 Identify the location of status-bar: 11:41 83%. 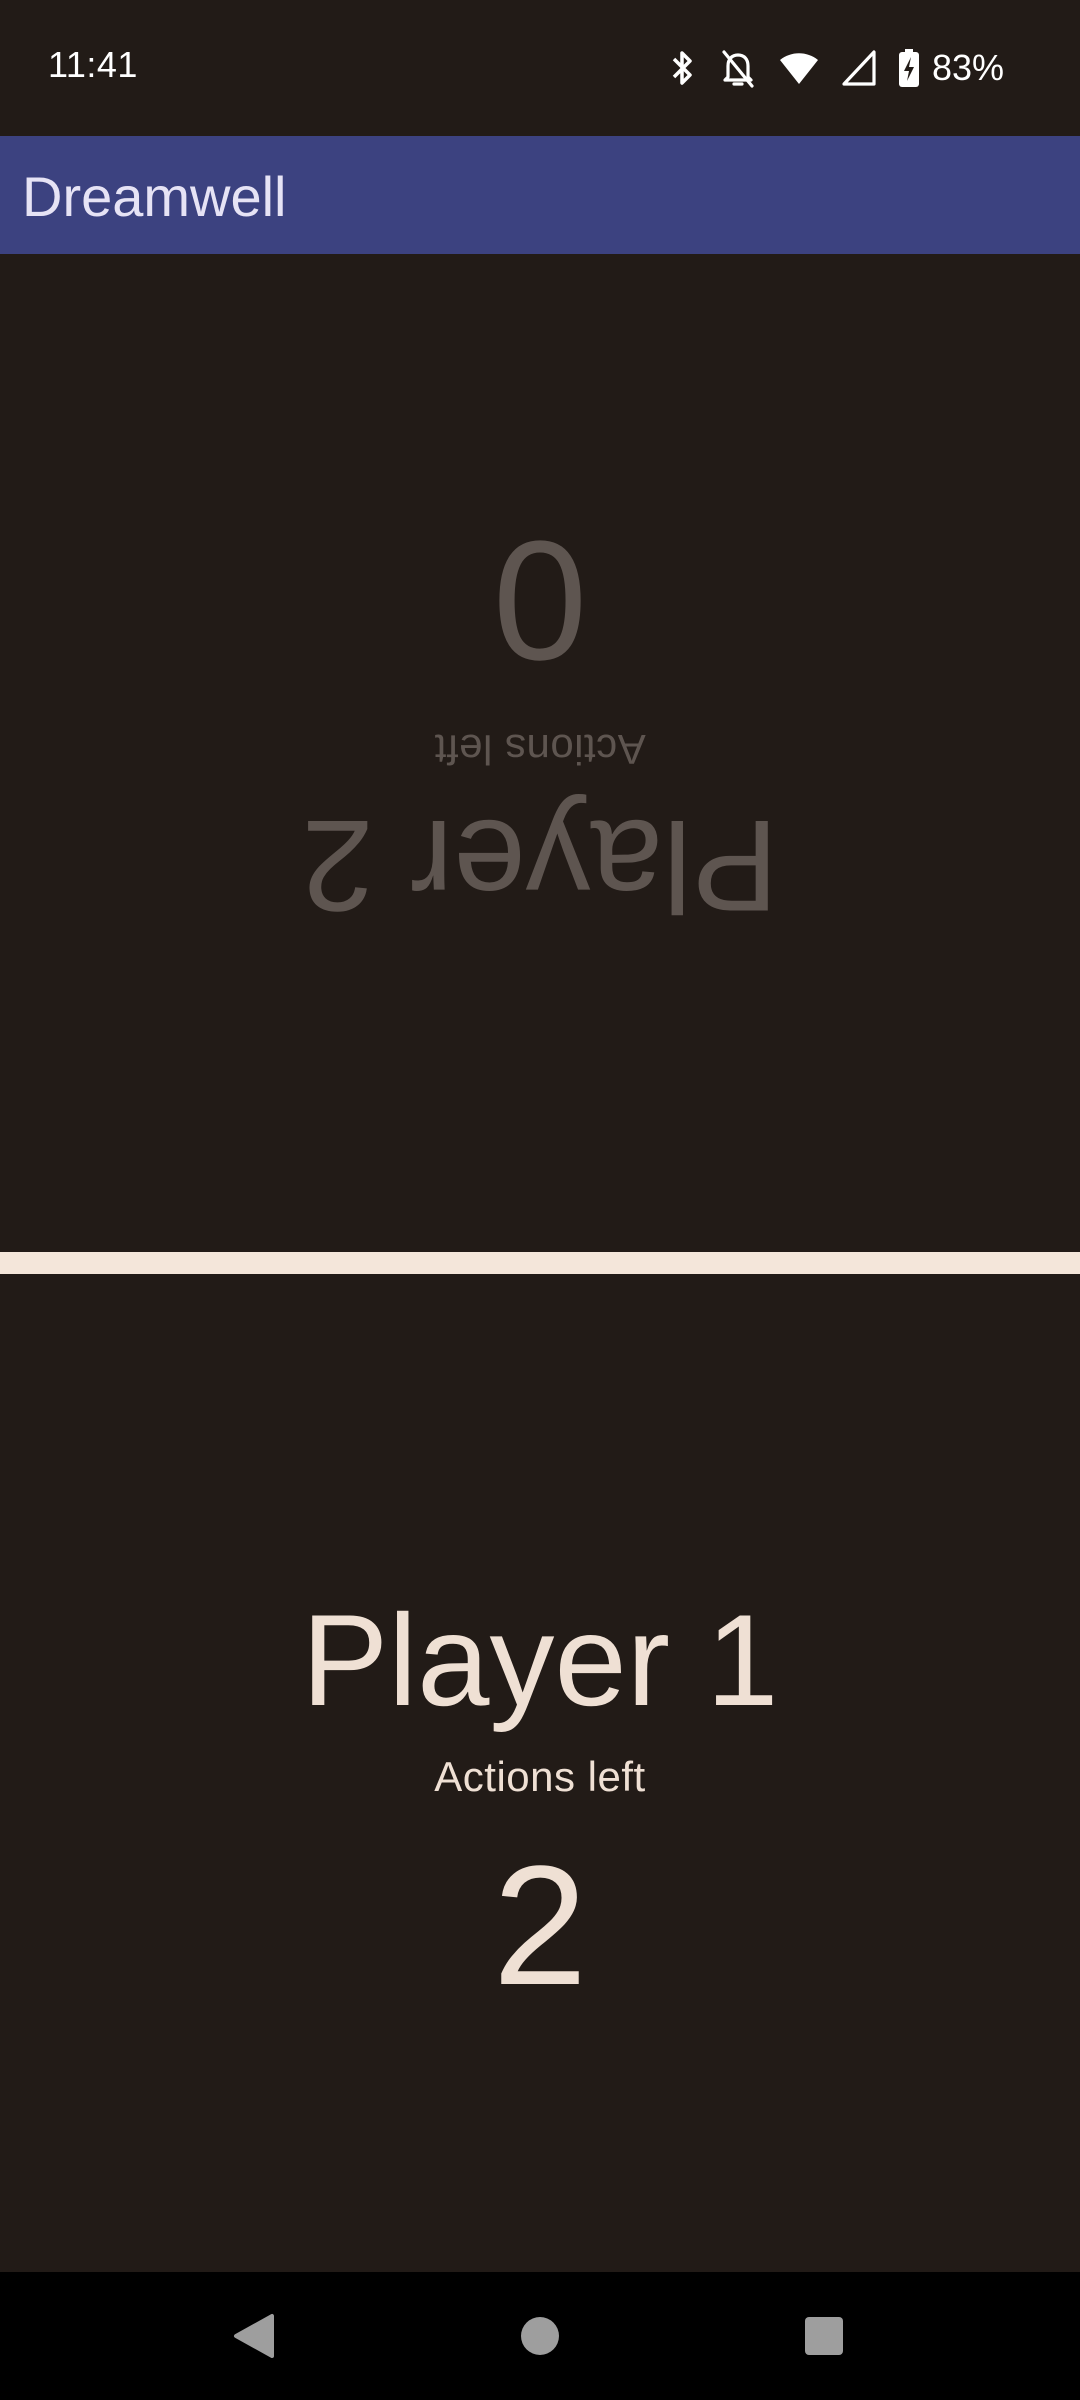
(540, 68).